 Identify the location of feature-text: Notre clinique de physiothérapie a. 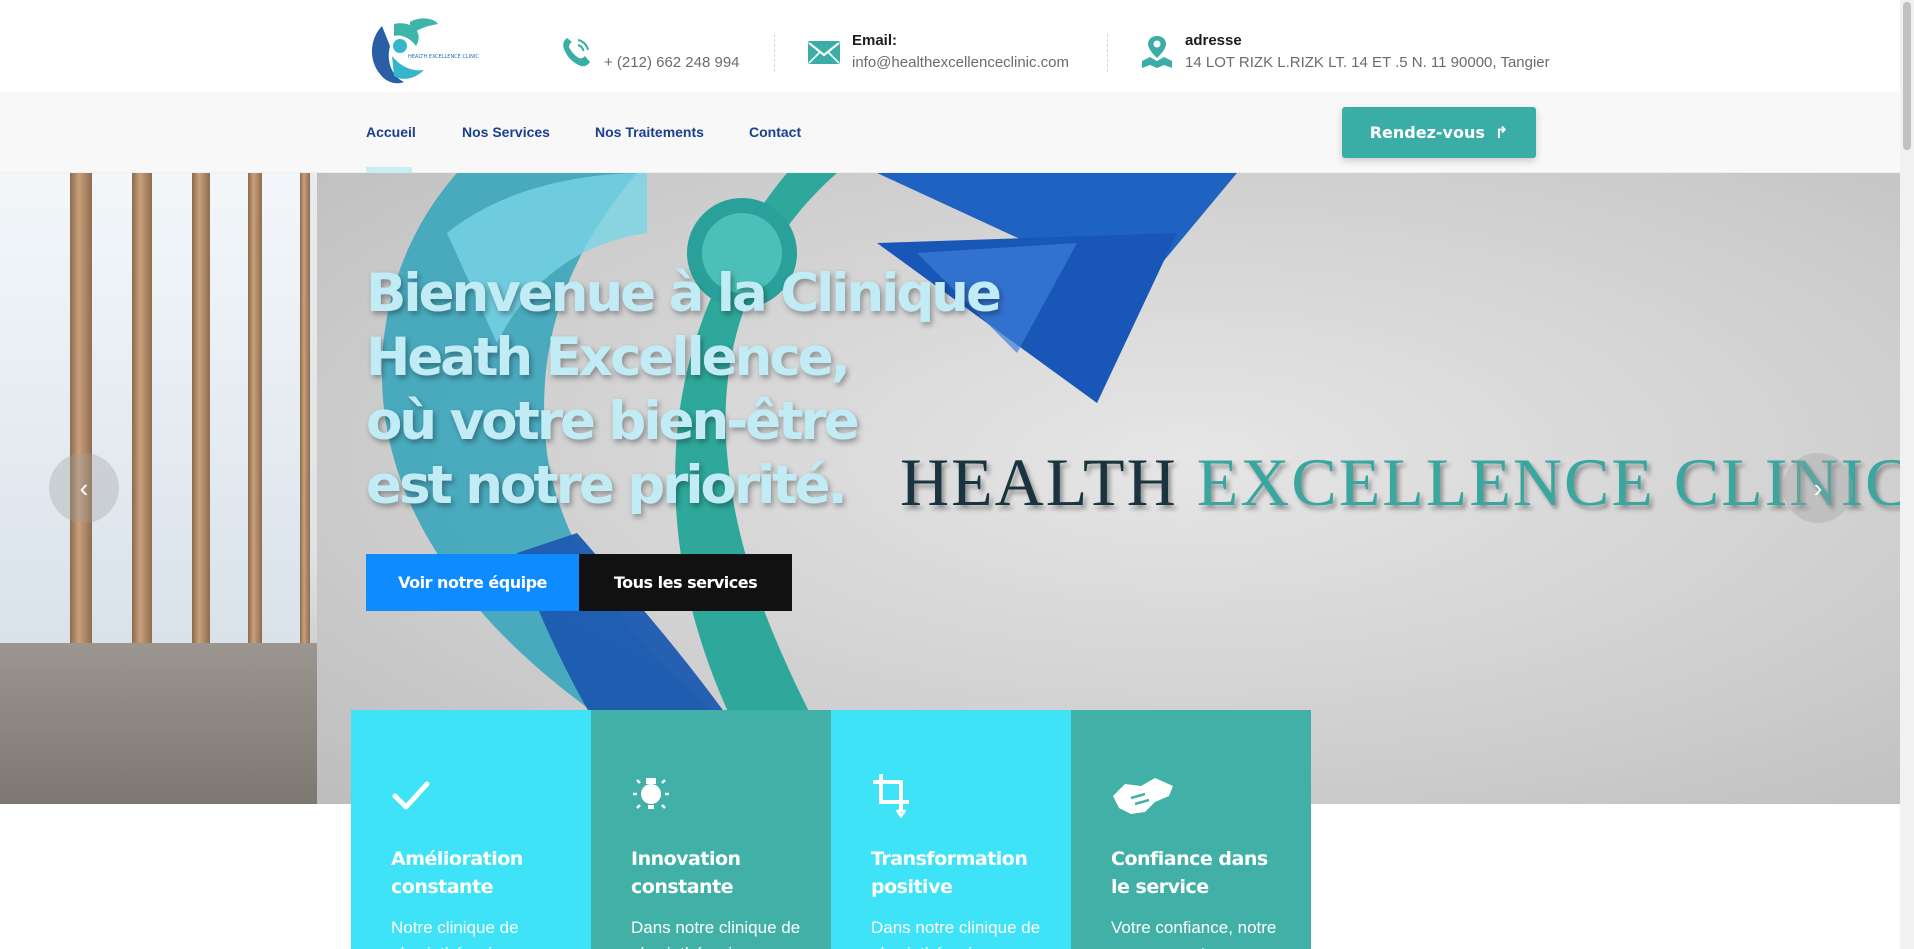
(455, 933).